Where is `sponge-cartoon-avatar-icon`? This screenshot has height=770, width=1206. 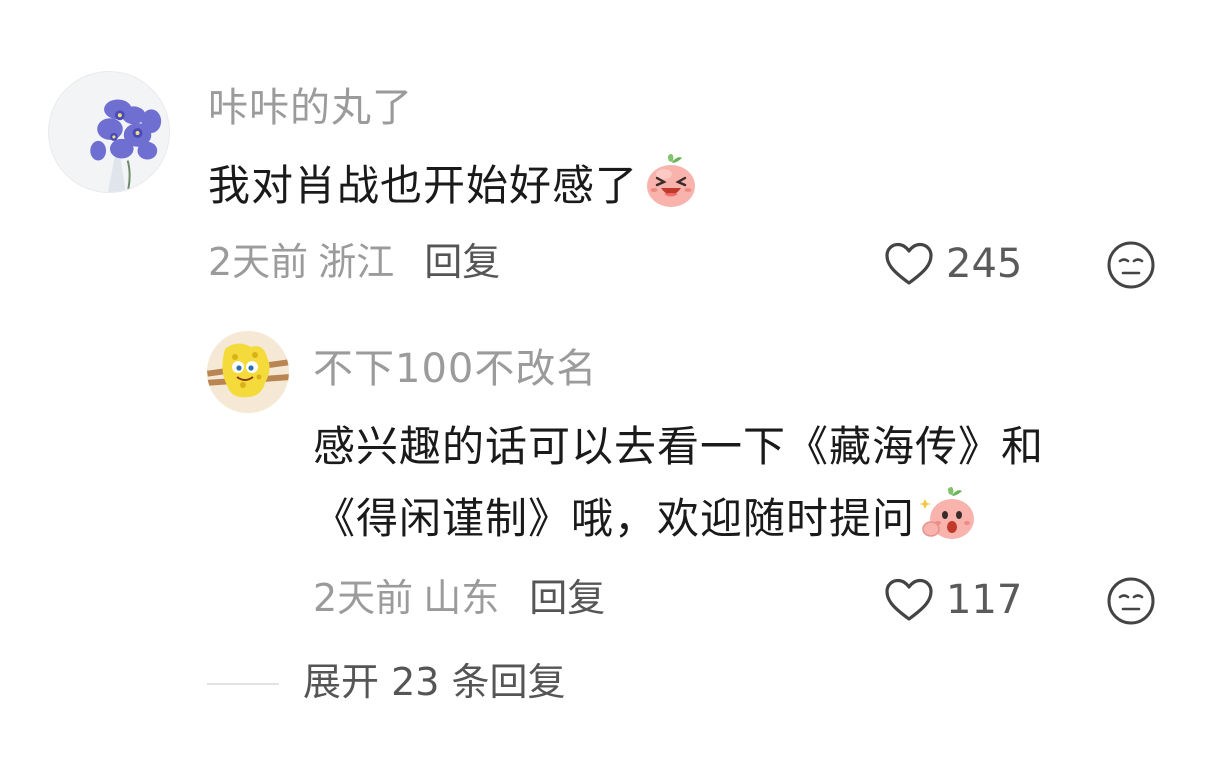
sponge-cartoon-avatar-icon is located at coordinates (248, 372).